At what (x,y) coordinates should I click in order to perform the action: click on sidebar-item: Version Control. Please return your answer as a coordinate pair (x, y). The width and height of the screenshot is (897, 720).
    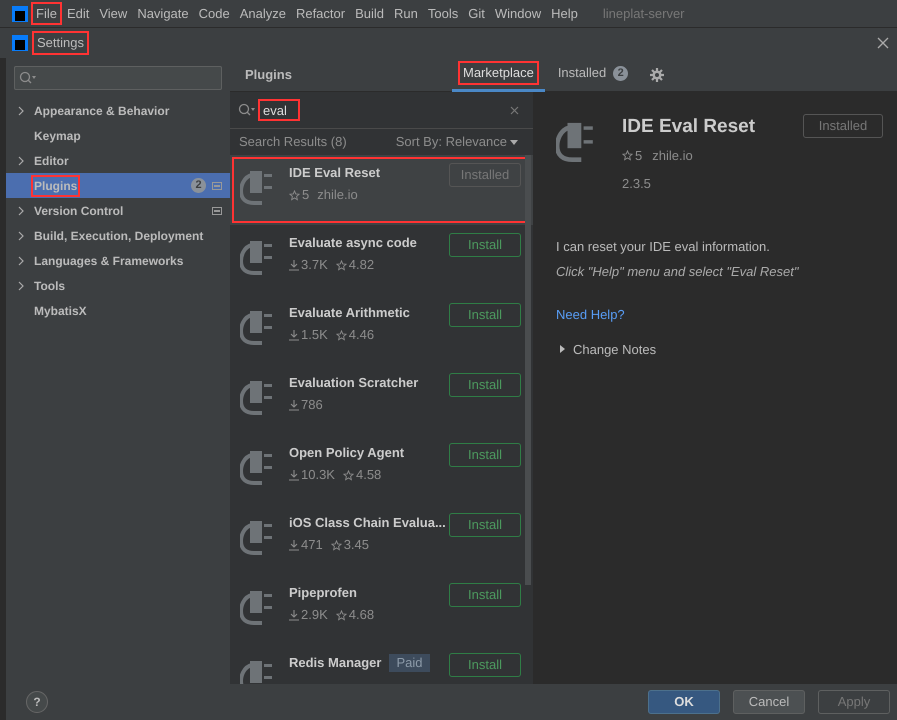
    Looking at the image, I should click on (118, 210).